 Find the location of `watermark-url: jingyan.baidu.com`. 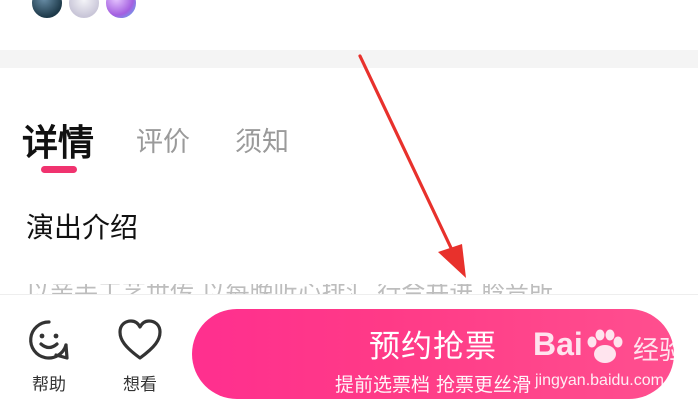

watermark-url: jingyan.baidu.com is located at coordinates (599, 380).